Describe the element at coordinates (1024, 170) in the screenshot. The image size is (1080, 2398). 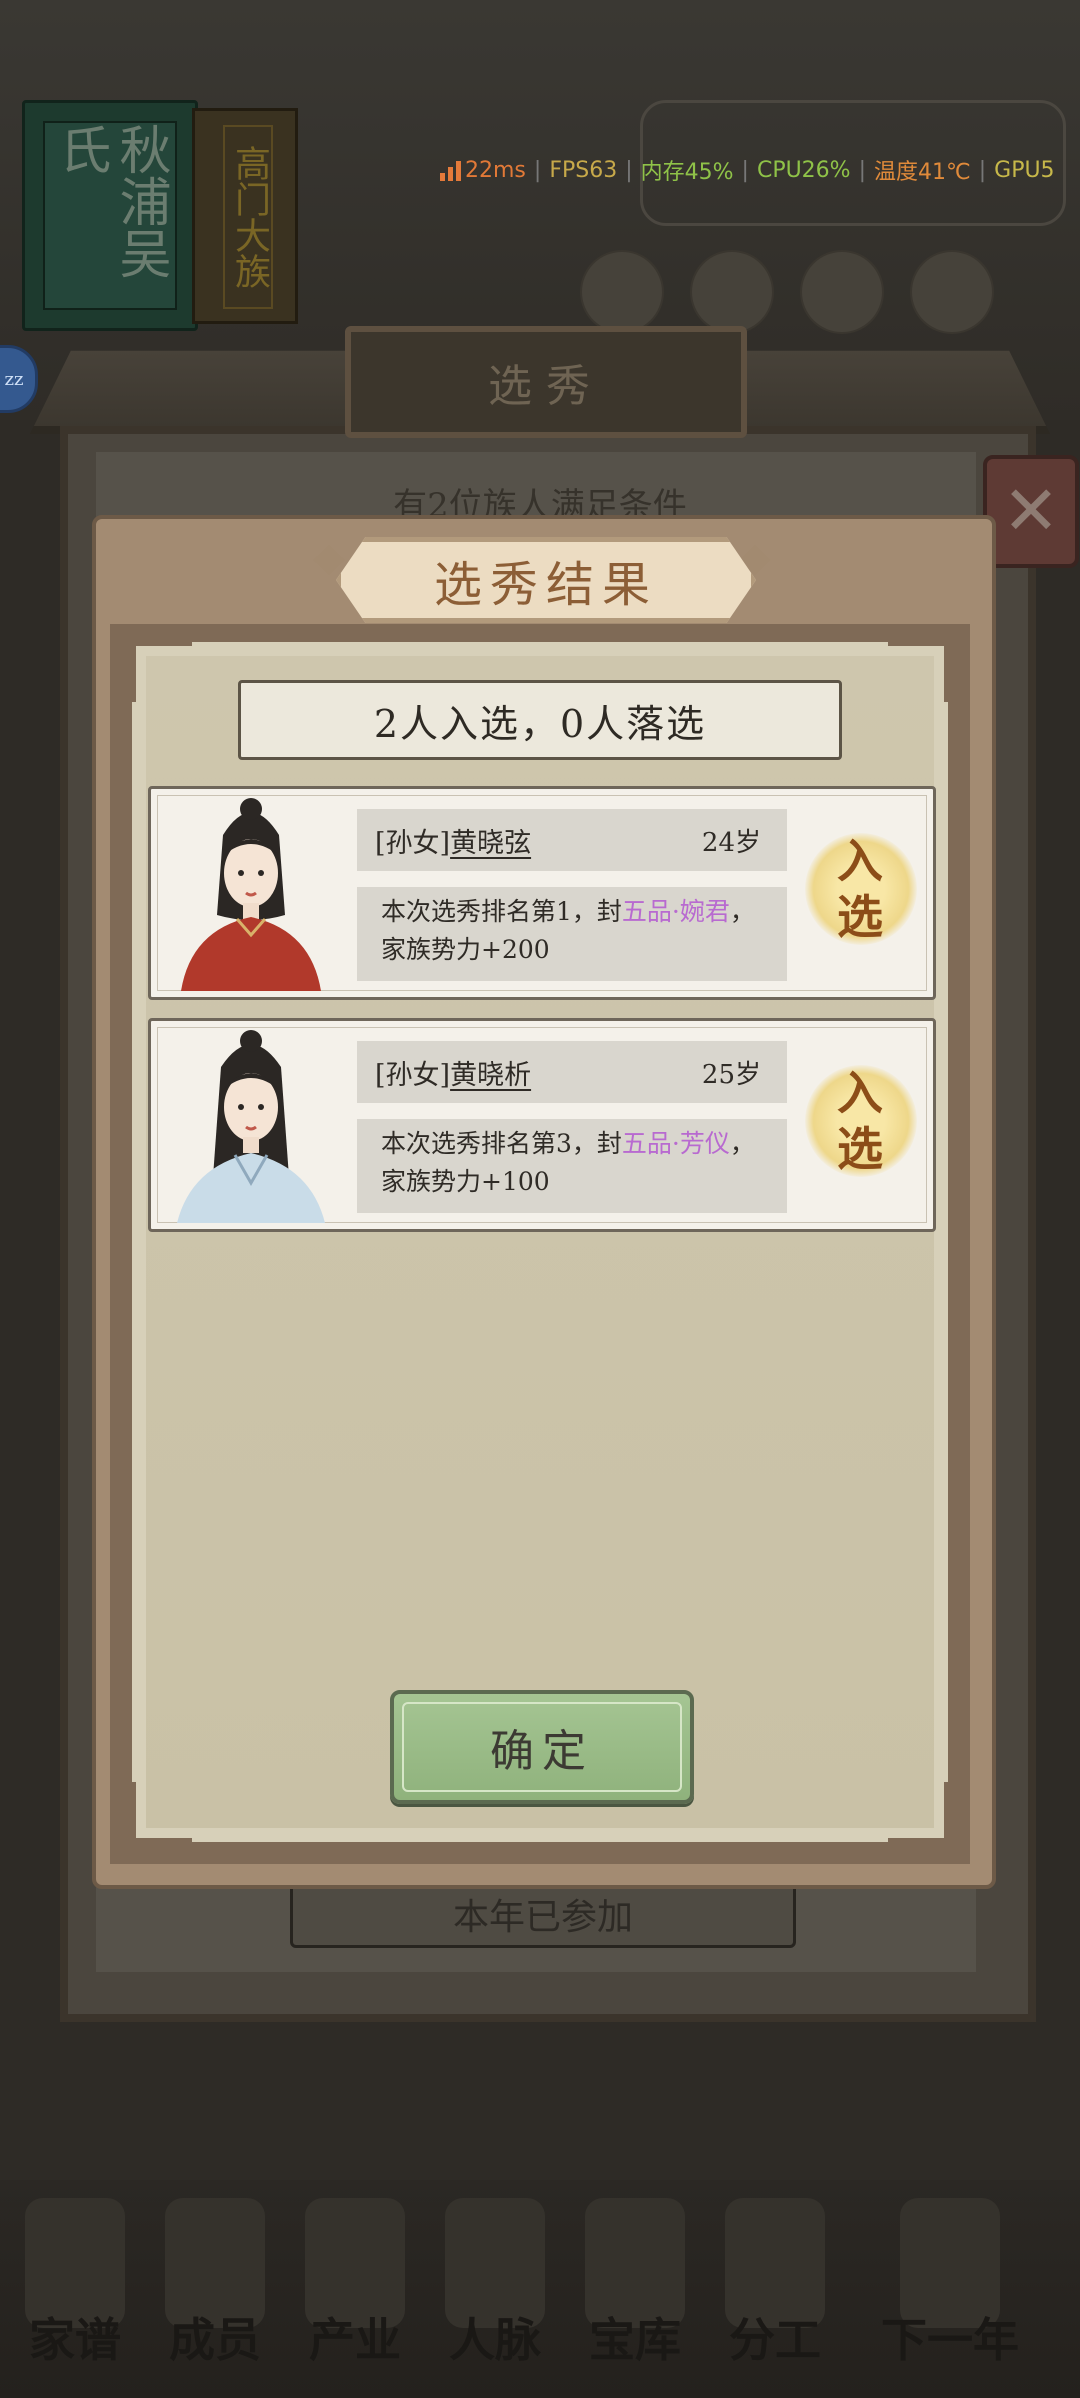
I see `gpu-value: GPU5` at that location.